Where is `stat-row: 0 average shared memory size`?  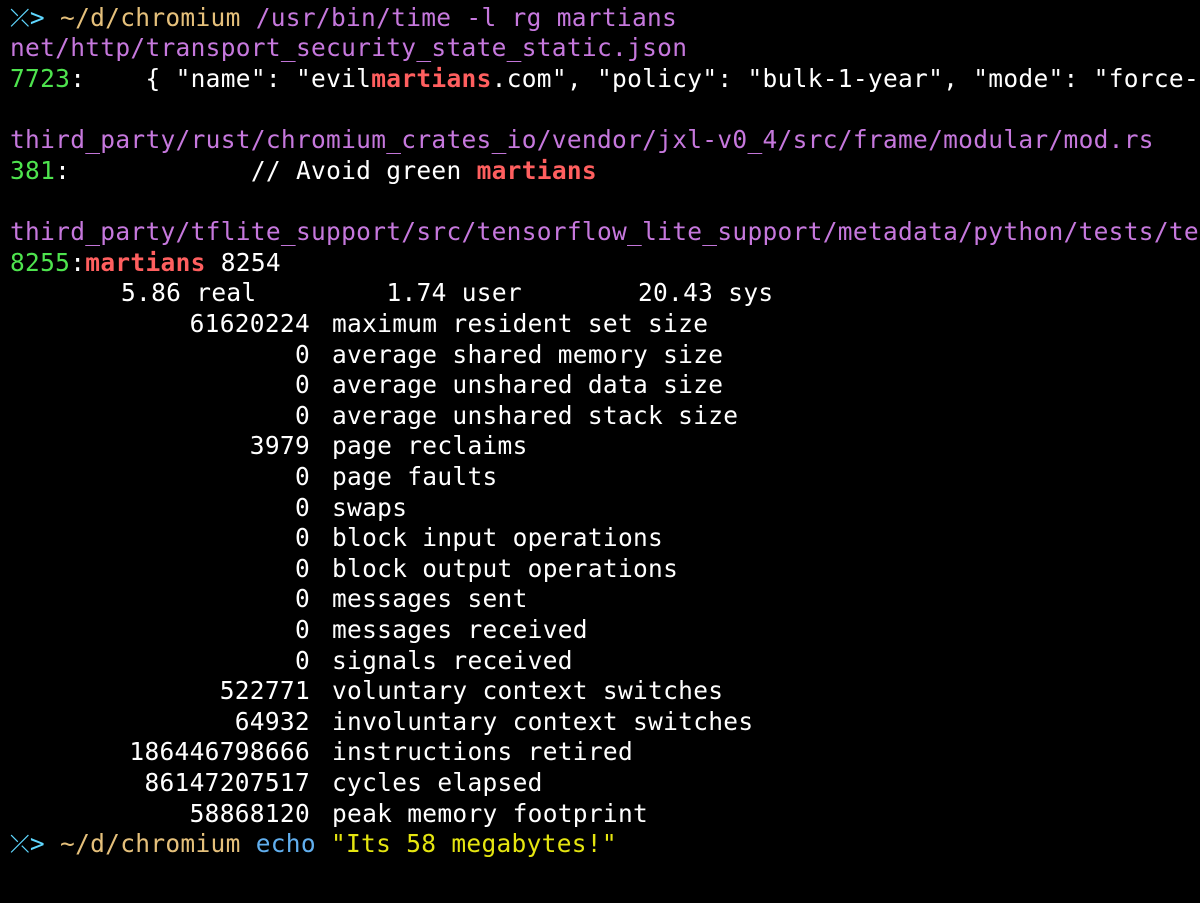 stat-row: 0 average shared memory size is located at coordinates (366, 355).